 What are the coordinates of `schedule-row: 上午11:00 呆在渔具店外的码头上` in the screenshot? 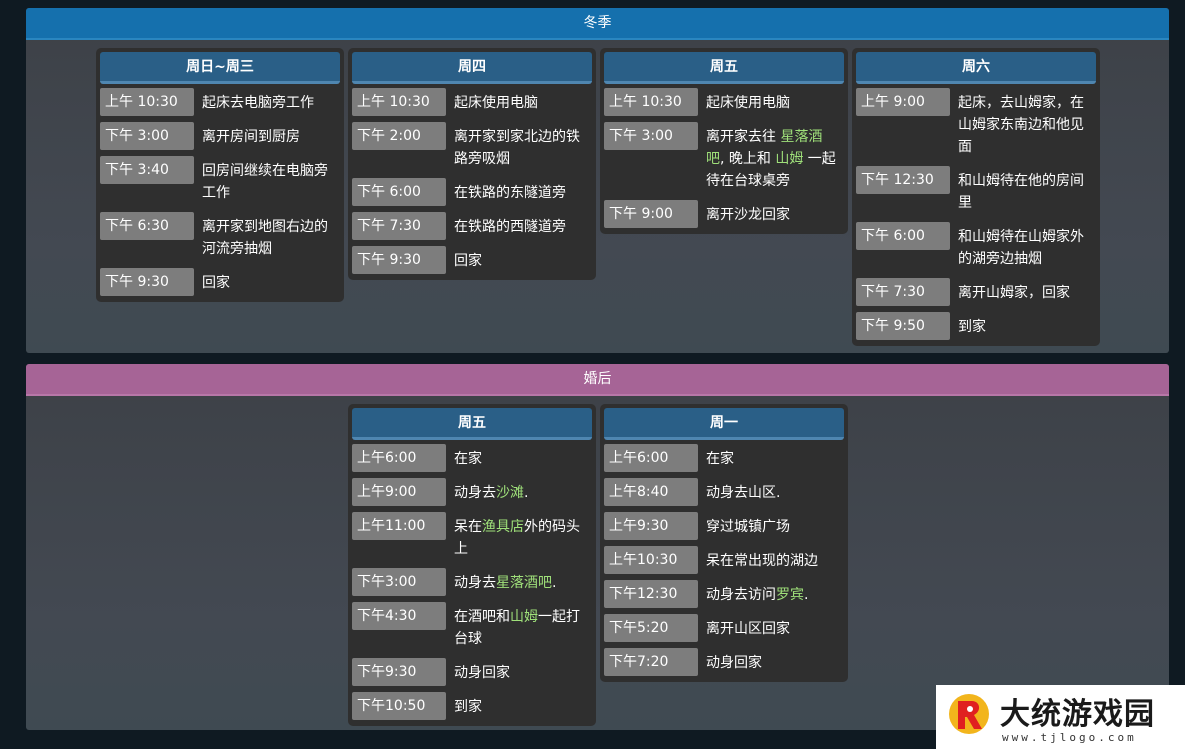 It's located at (472, 538).